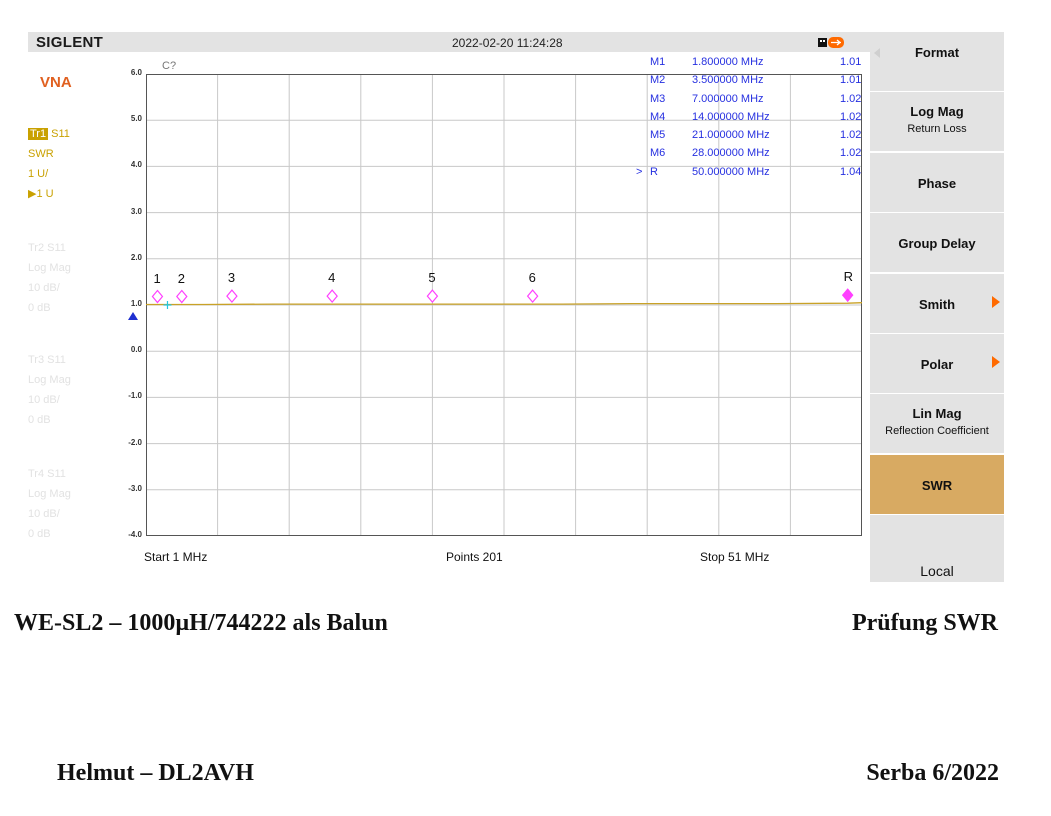 Image resolution: width=1051 pixels, height=816 pixels. What do you see at coordinates (47, 248) in the screenshot?
I see `trace-info-line: Tr2 S11` at bounding box center [47, 248].